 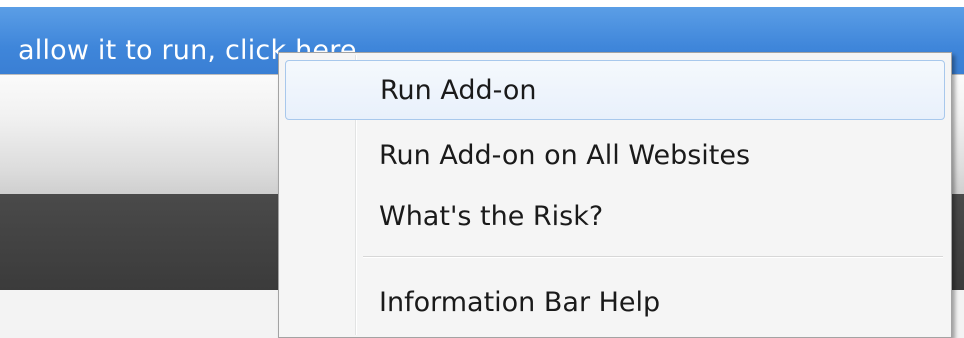 What do you see at coordinates (458, 90) in the screenshot?
I see `menu-item-label: Run Add-on` at bounding box center [458, 90].